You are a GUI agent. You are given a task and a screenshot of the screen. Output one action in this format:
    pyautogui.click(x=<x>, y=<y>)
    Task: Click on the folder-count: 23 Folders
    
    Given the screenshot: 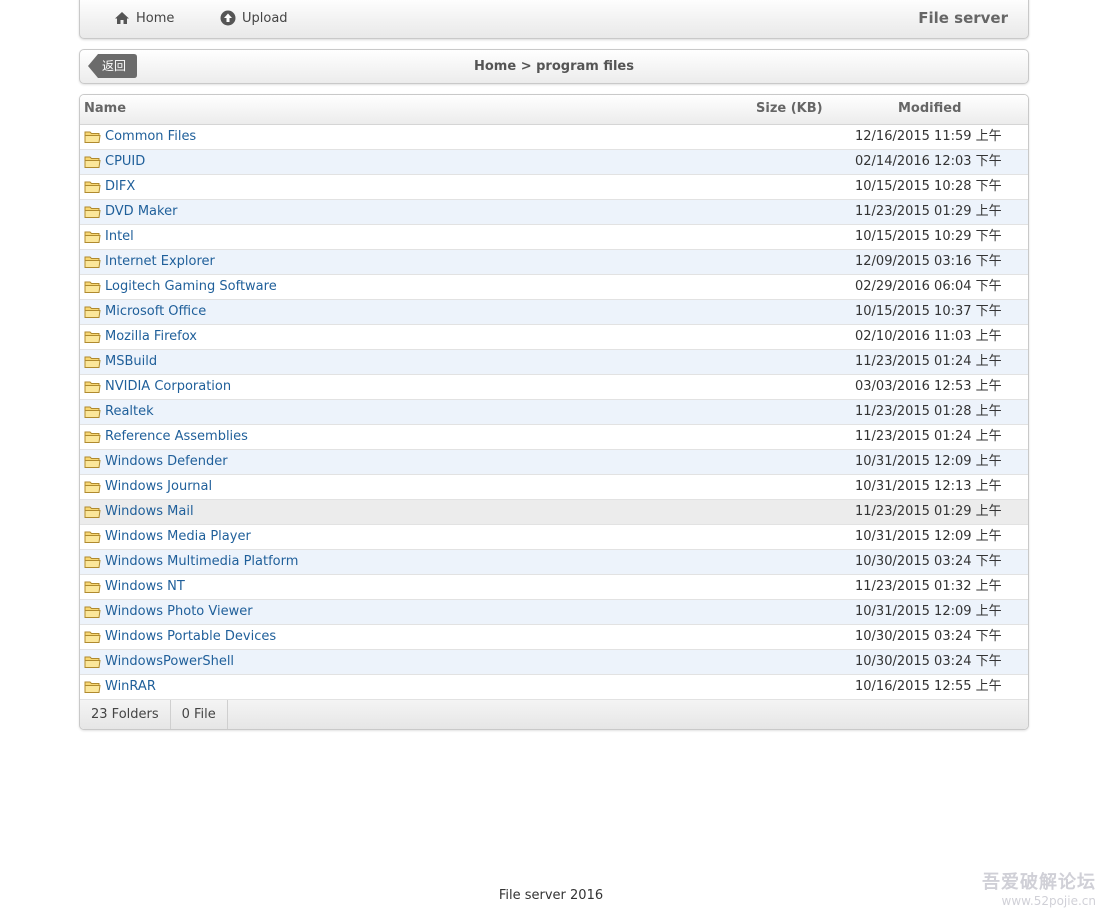 What is the action you would take?
    pyautogui.click(x=125, y=714)
    